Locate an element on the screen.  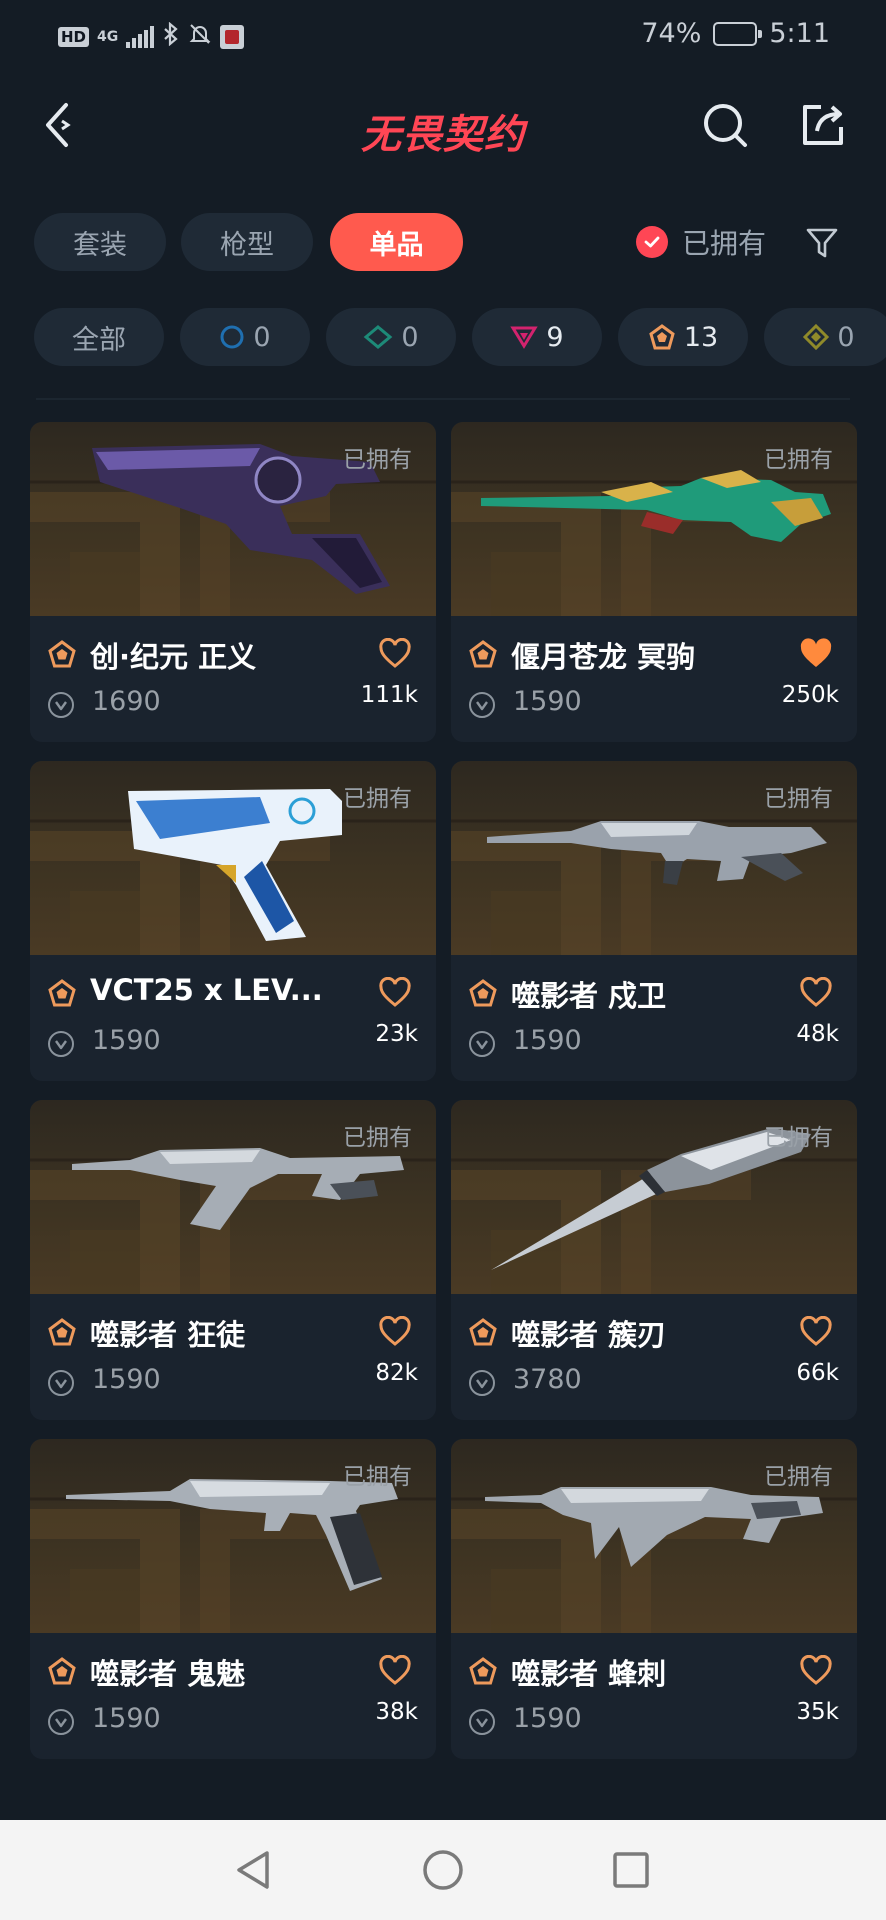
clock: 5:11 is located at coordinates (799, 33).